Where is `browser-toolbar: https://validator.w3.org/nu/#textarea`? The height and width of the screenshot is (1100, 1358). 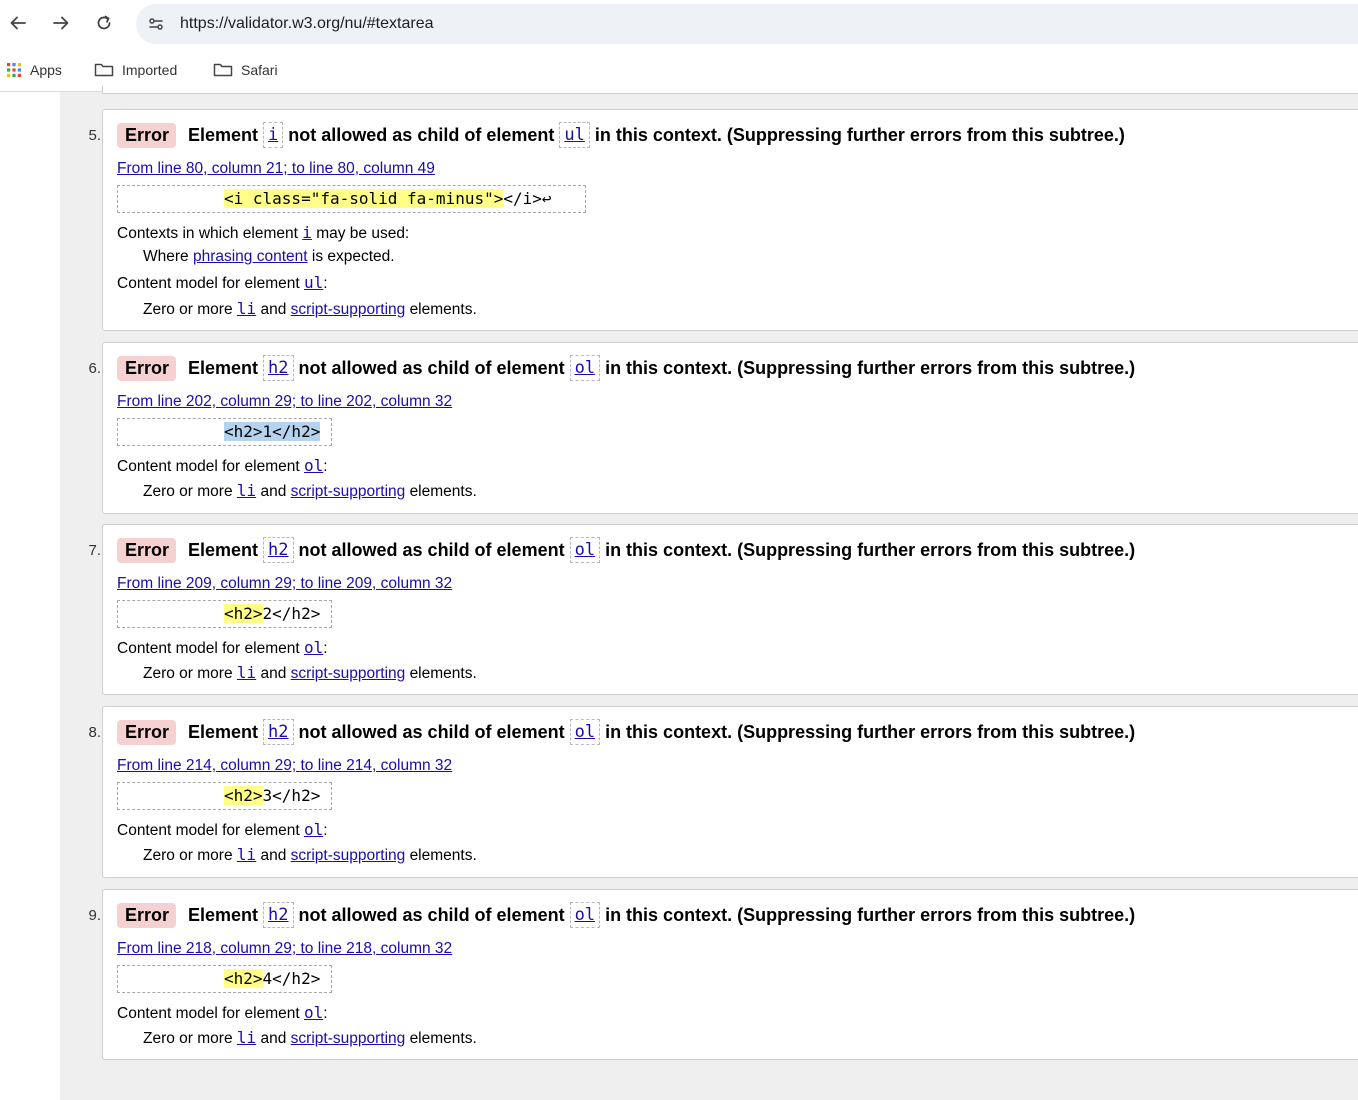
browser-toolbar: https://validator.w3.org/nu/#textarea is located at coordinates (679, 24).